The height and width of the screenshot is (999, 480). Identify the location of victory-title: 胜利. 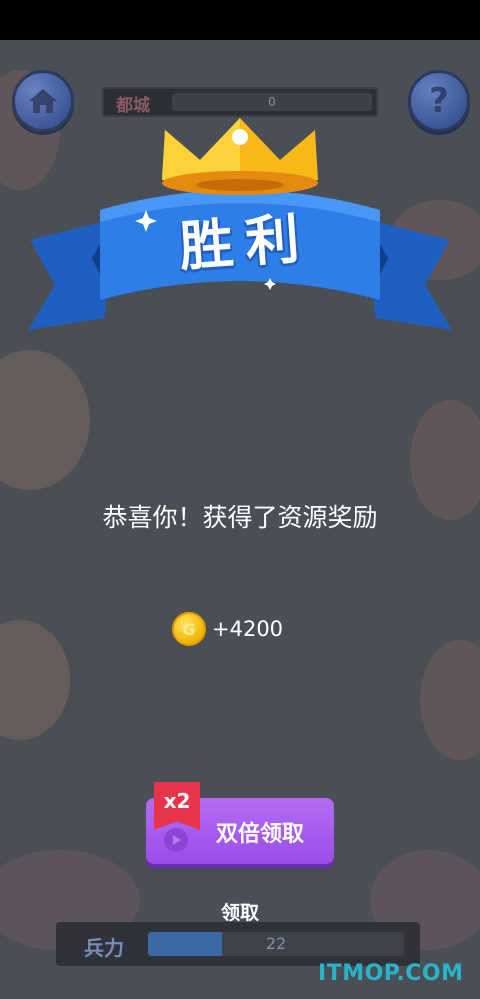
(245, 242).